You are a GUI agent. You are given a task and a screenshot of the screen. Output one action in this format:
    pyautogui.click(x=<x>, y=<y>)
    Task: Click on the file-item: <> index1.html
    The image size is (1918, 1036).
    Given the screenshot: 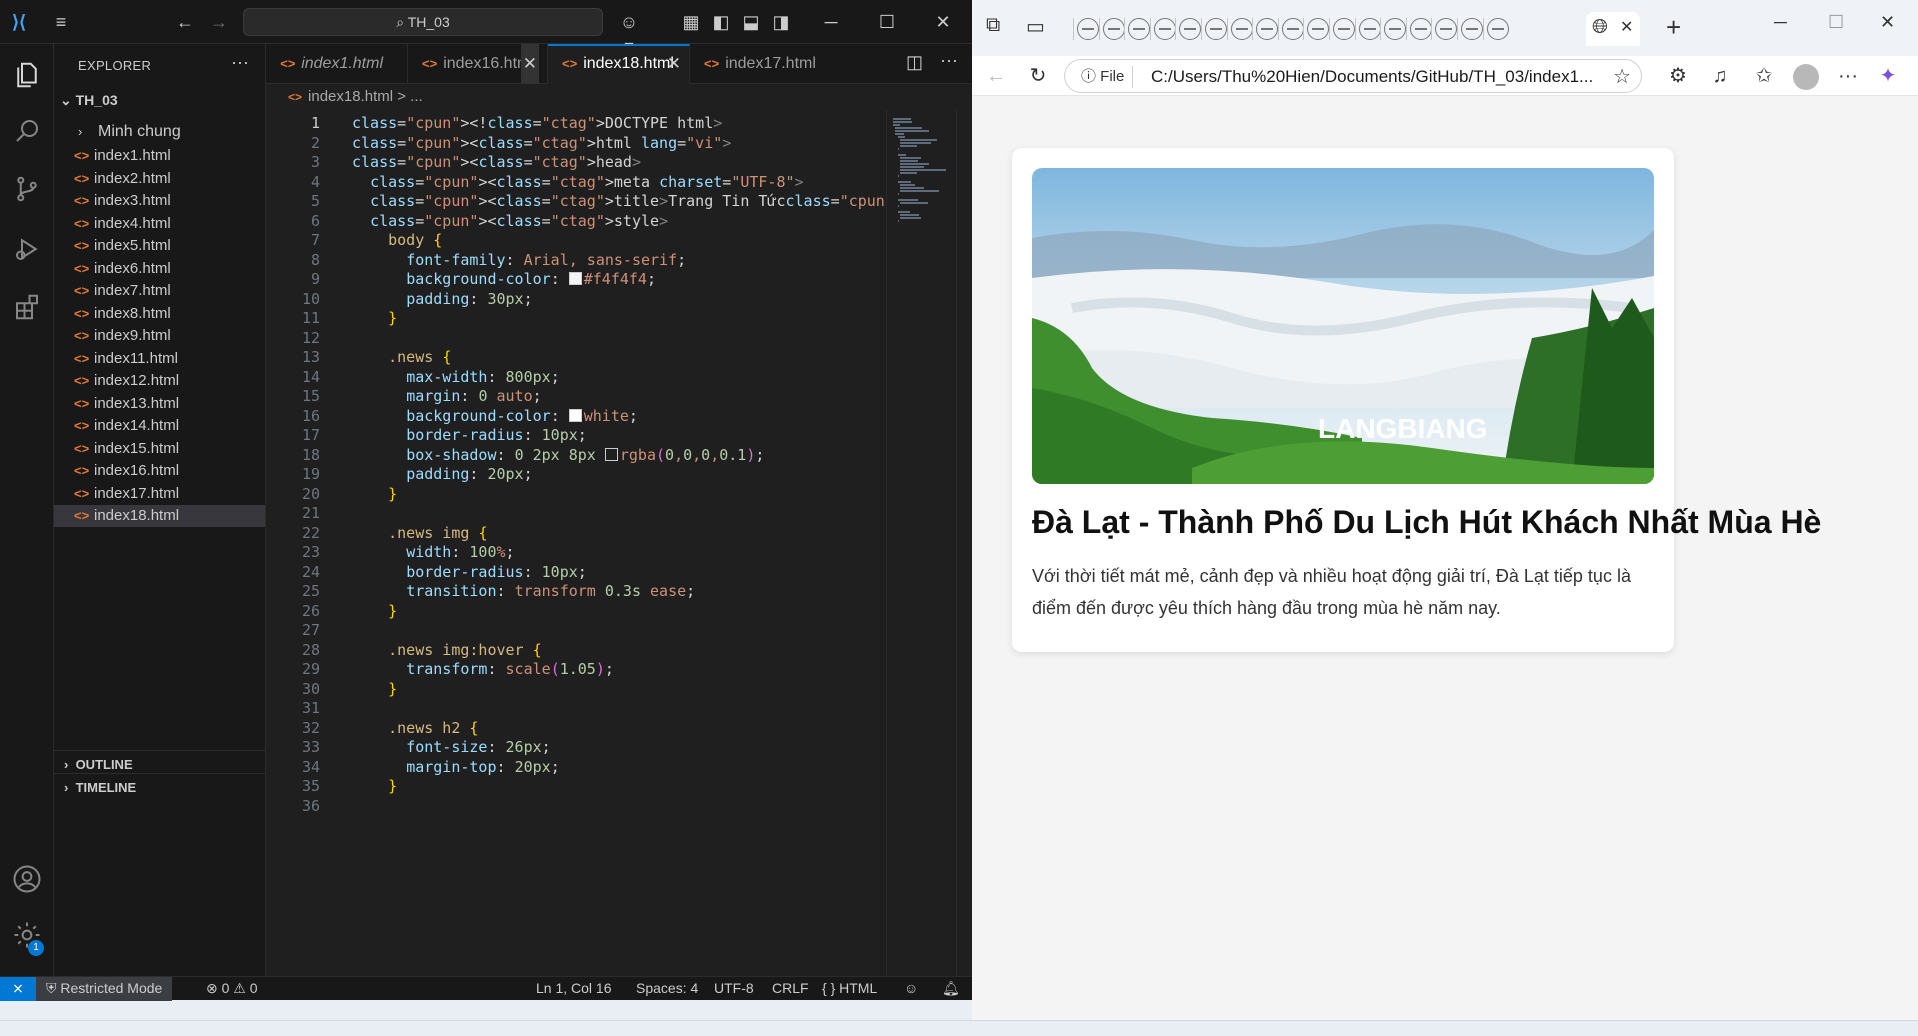 What is the action you would take?
    pyautogui.click(x=159, y=156)
    